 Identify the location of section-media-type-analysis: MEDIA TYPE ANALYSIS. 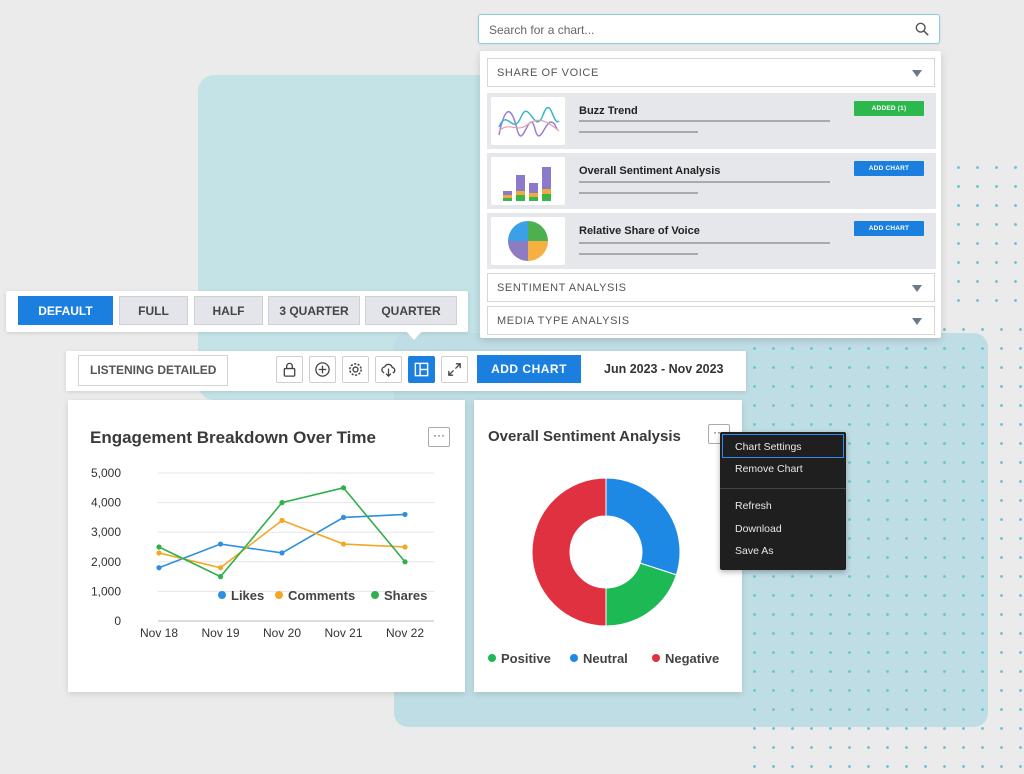
(711, 320).